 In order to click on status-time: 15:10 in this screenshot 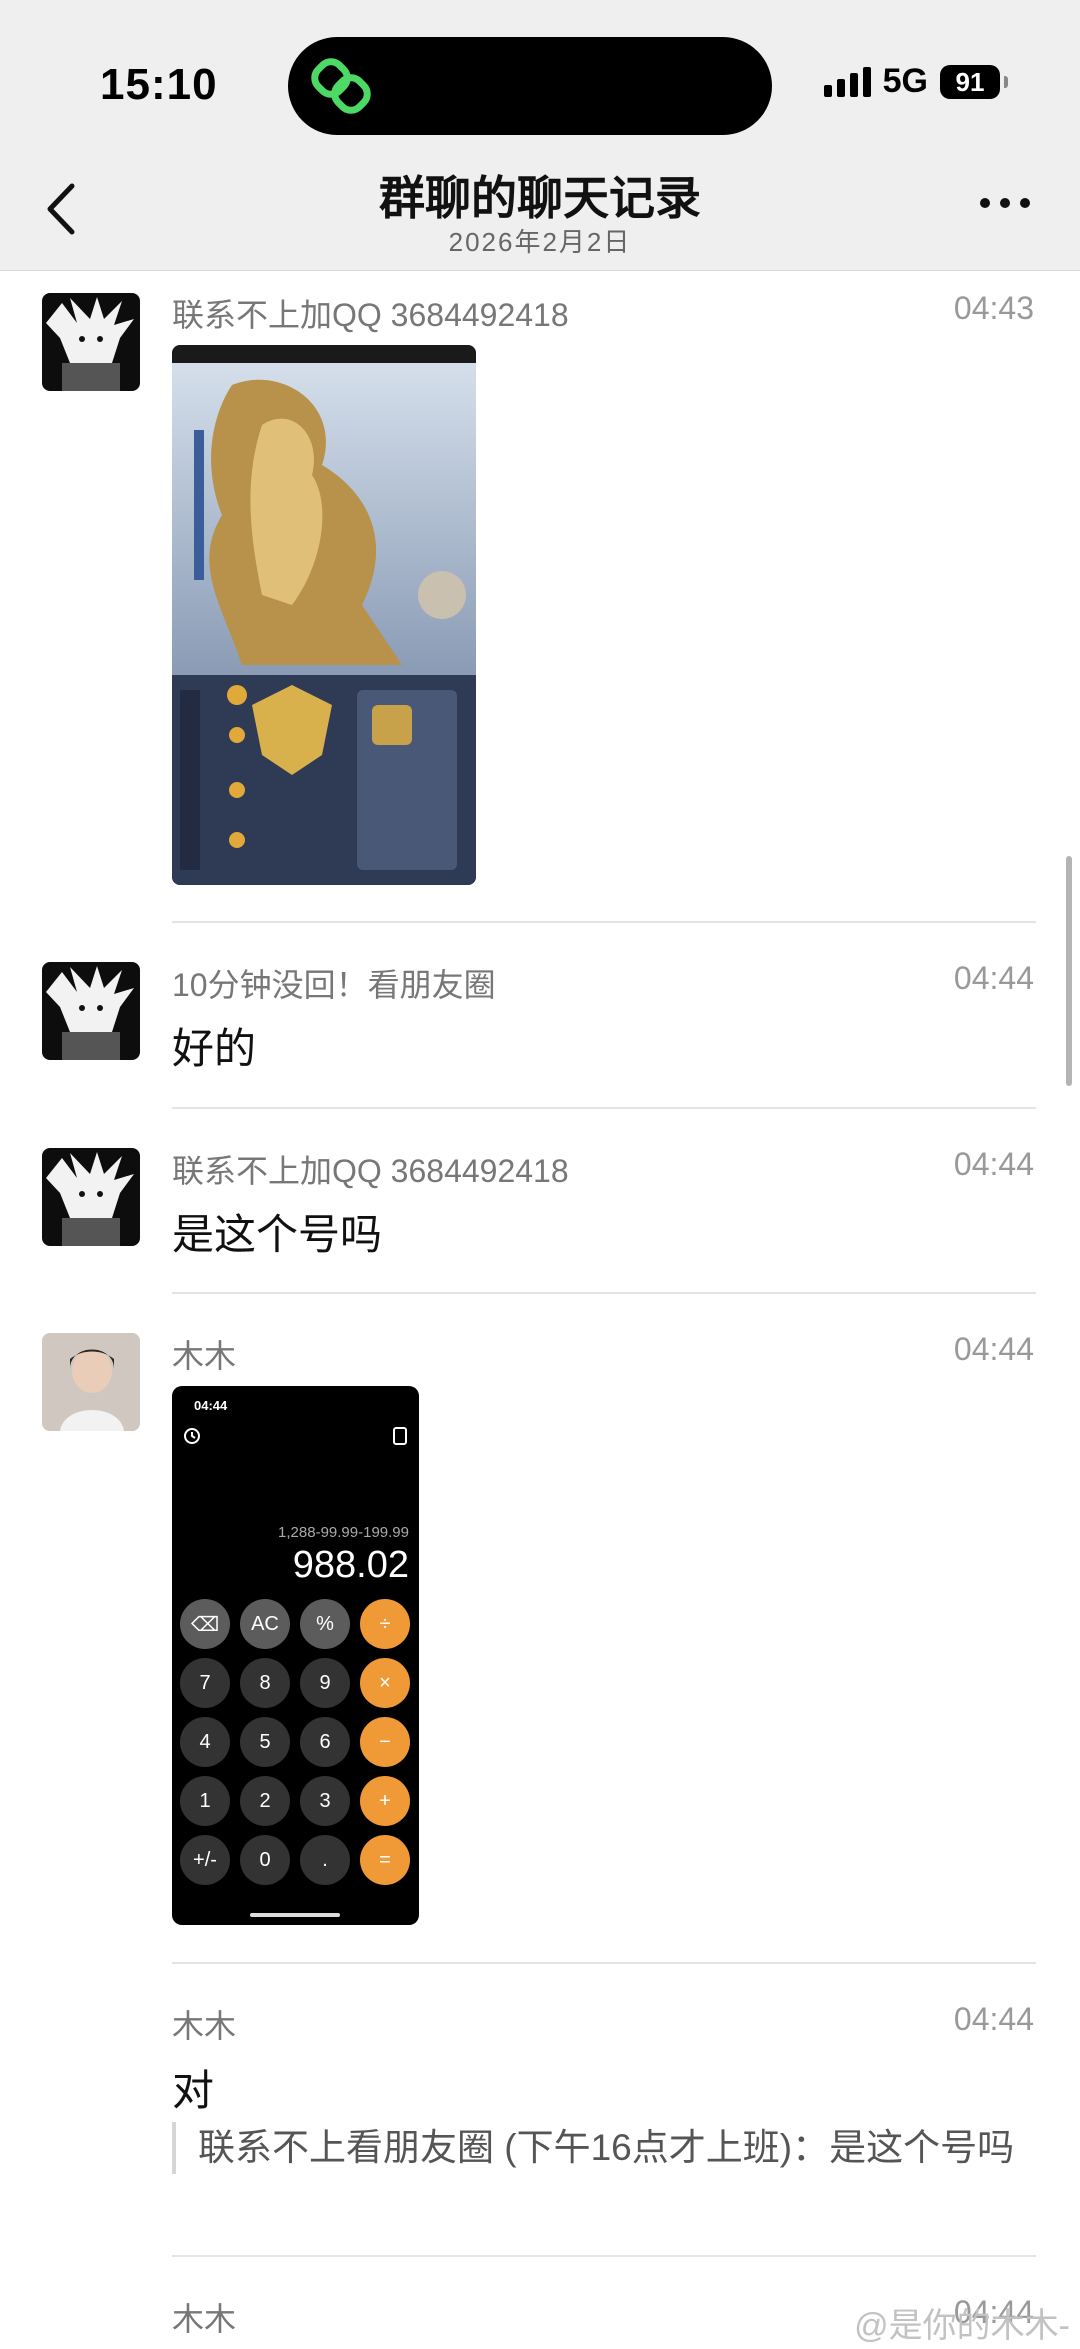, I will do `click(159, 84)`.